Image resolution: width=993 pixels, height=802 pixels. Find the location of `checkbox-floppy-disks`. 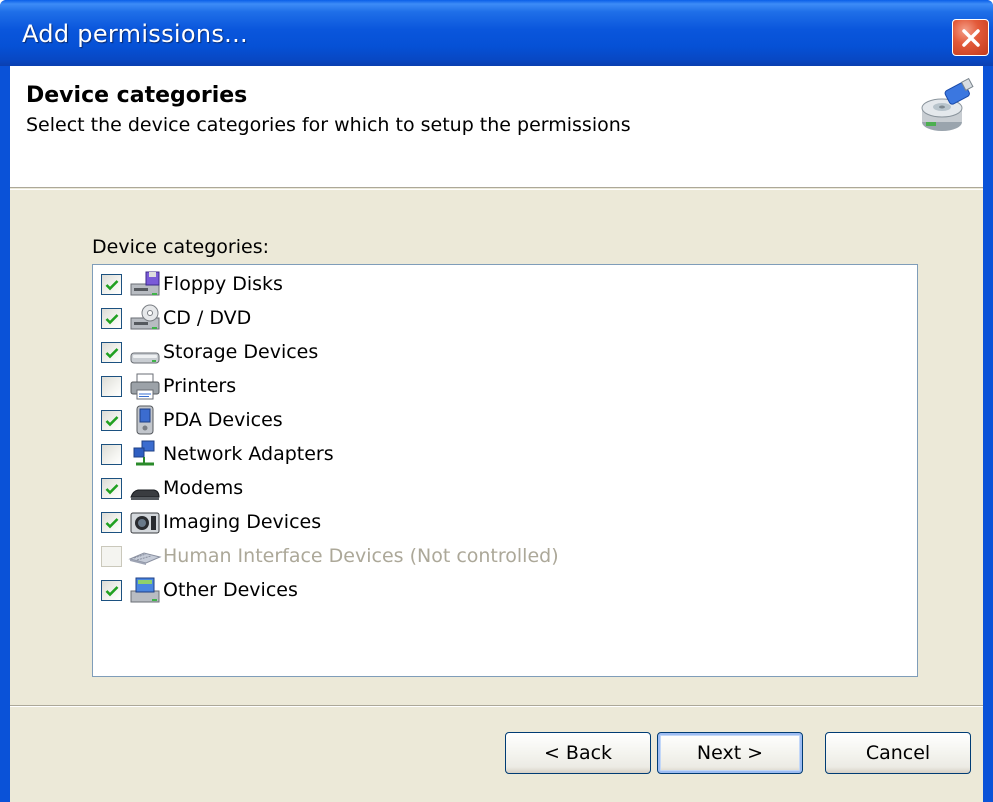

checkbox-floppy-disks is located at coordinates (111, 284).